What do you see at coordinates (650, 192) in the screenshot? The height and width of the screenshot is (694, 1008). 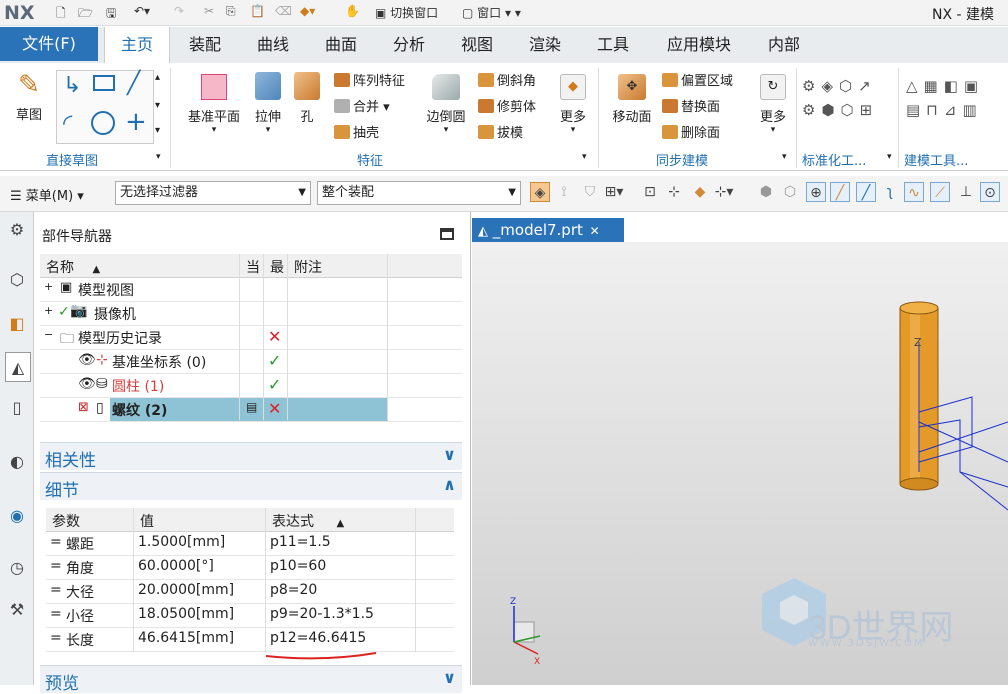 I see `snap-point-icon: ⊡` at bounding box center [650, 192].